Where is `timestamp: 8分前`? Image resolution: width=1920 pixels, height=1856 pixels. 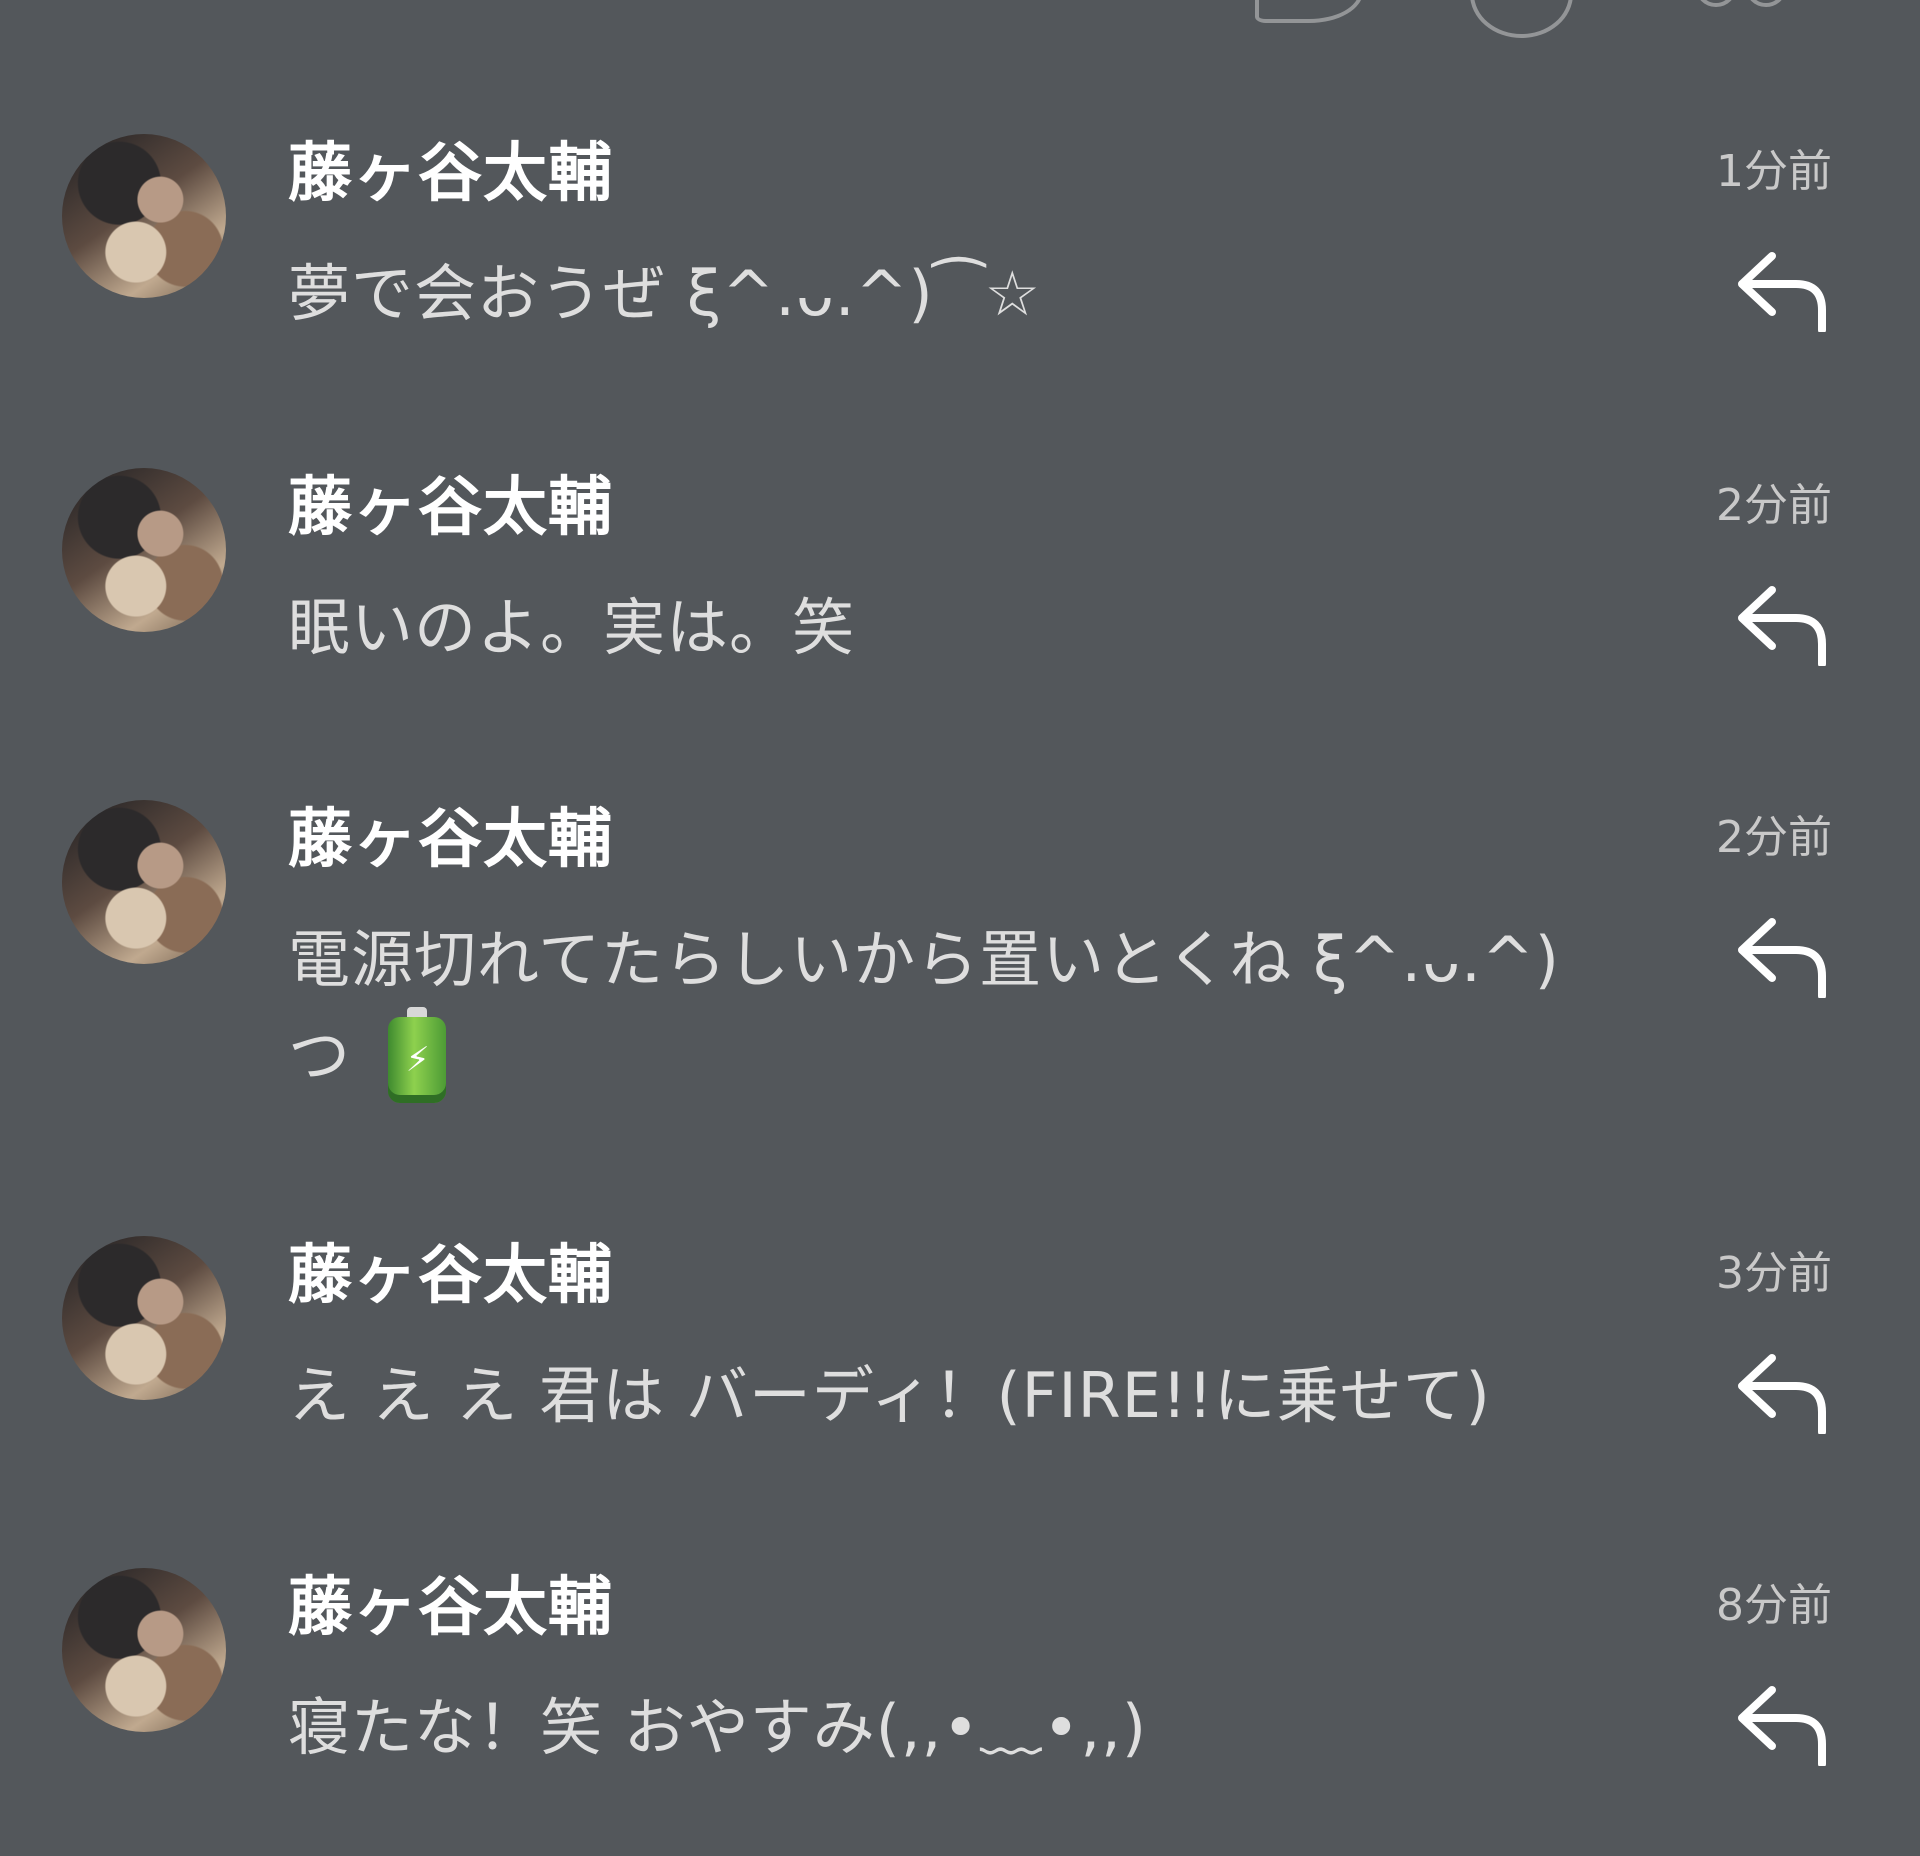
timestamp: 8分前 is located at coordinates (1774, 1605).